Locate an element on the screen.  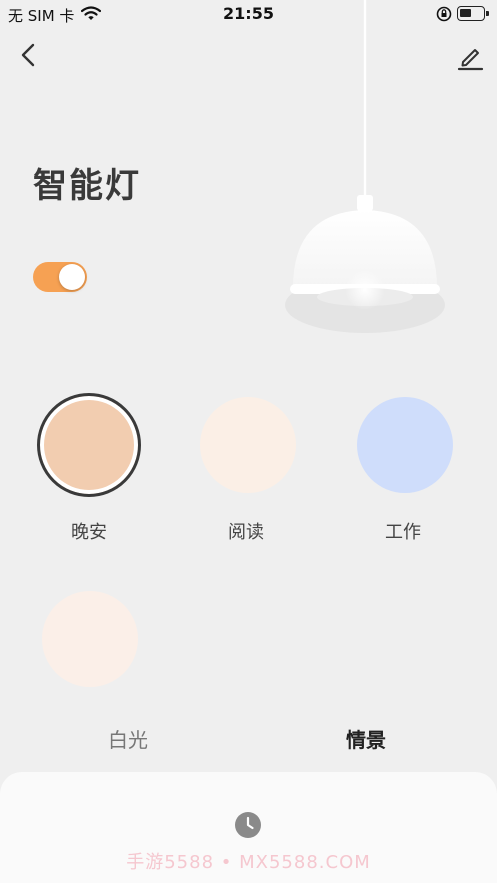
clock-icon is located at coordinates (248, 825).